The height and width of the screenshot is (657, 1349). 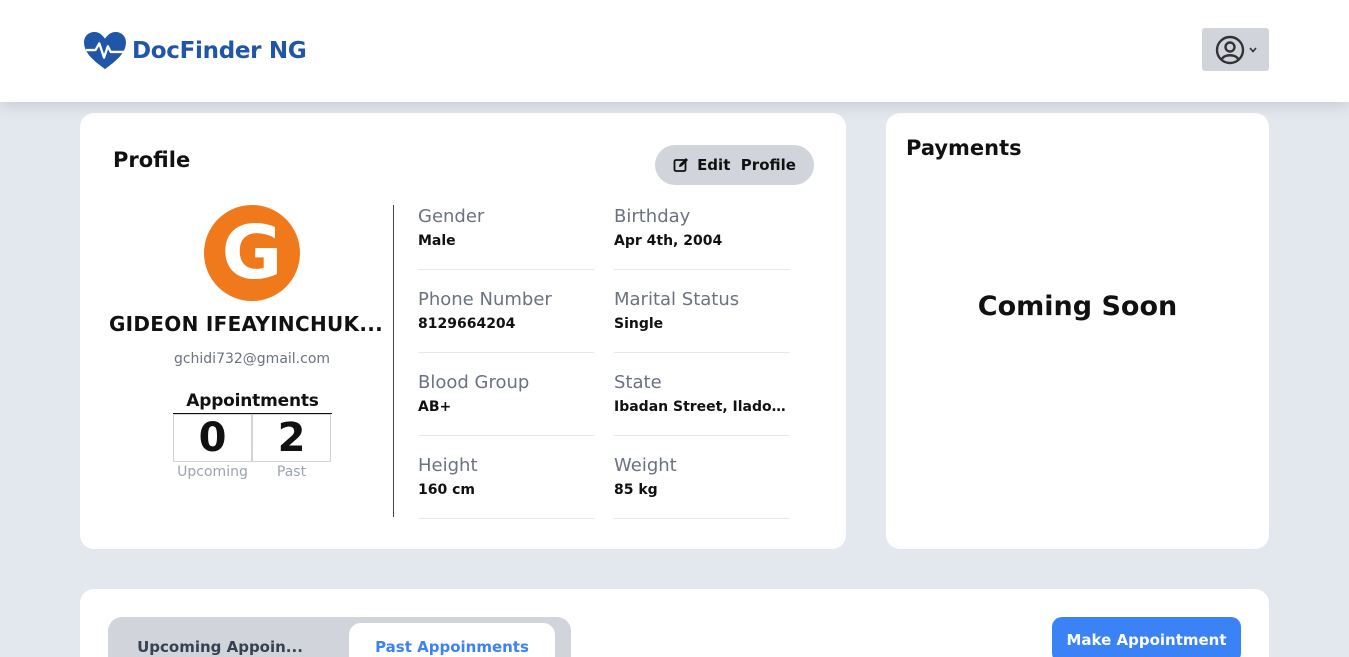 I want to click on field-height: Height 160 cm, so click(x=506, y=487).